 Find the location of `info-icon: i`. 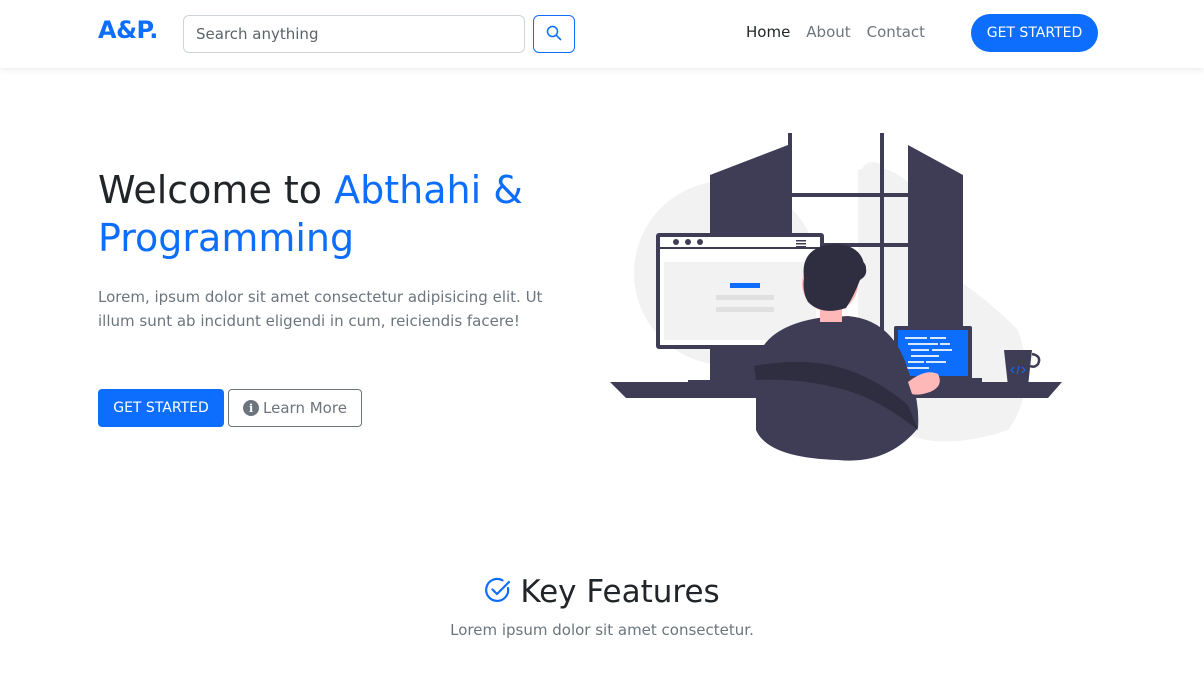

info-icon: i is located at coordinates (251, 408).